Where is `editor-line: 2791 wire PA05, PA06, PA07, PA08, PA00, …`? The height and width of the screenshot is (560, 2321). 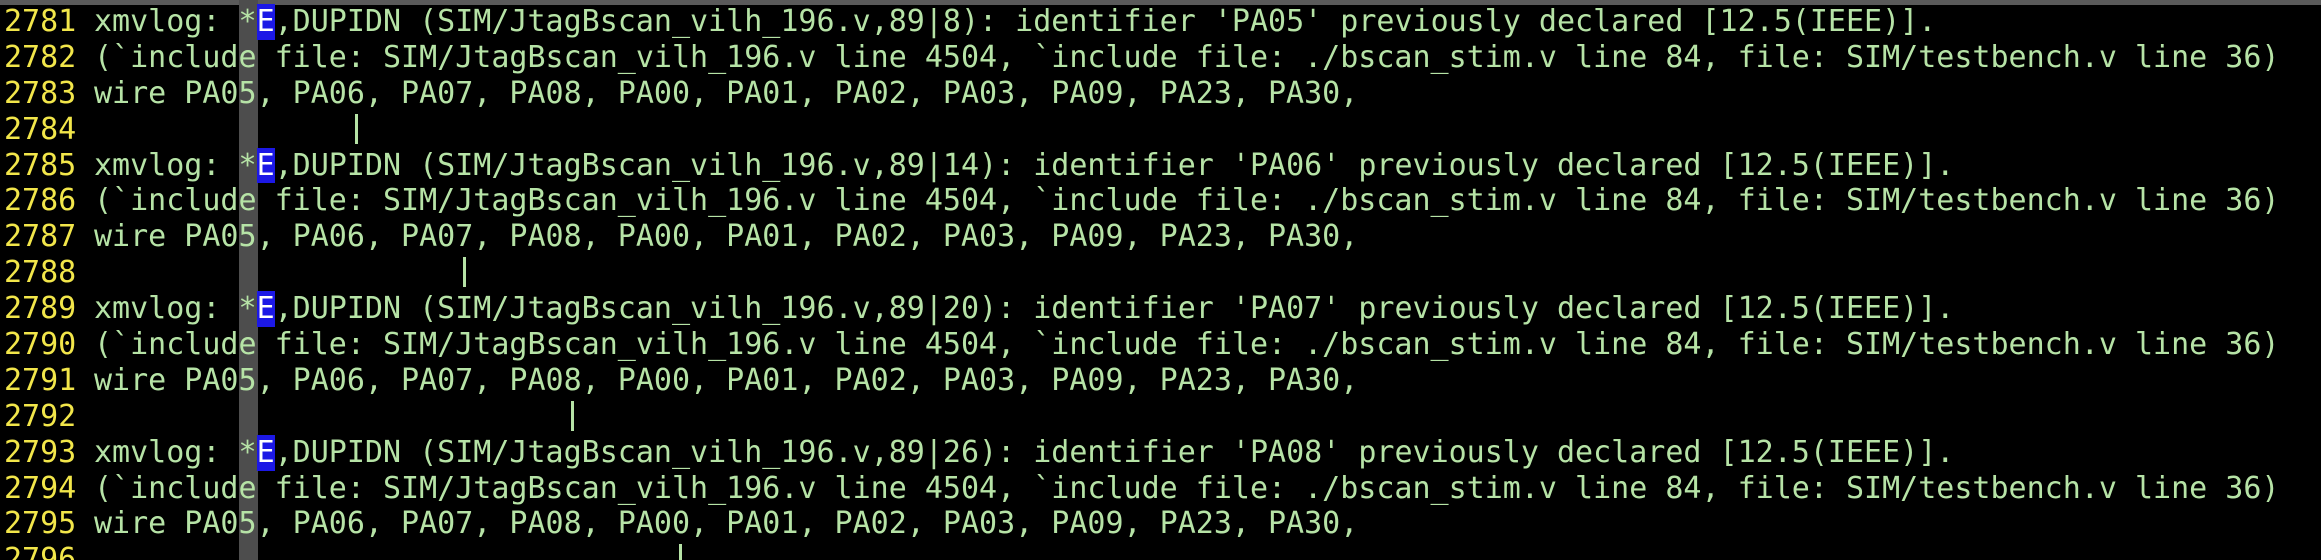 editor-line: 2791 wire PA05, PA06, PA07, PA08, PA00, … is located at coordinates (1160, 381).